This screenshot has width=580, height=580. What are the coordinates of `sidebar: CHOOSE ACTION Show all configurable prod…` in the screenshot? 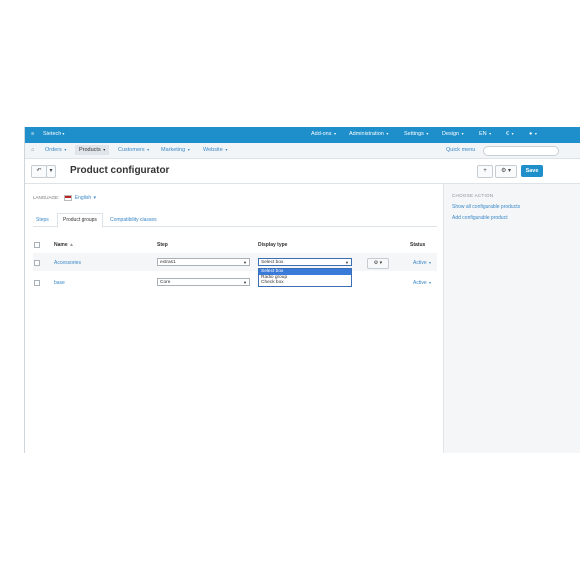 It's located at (511, 318).